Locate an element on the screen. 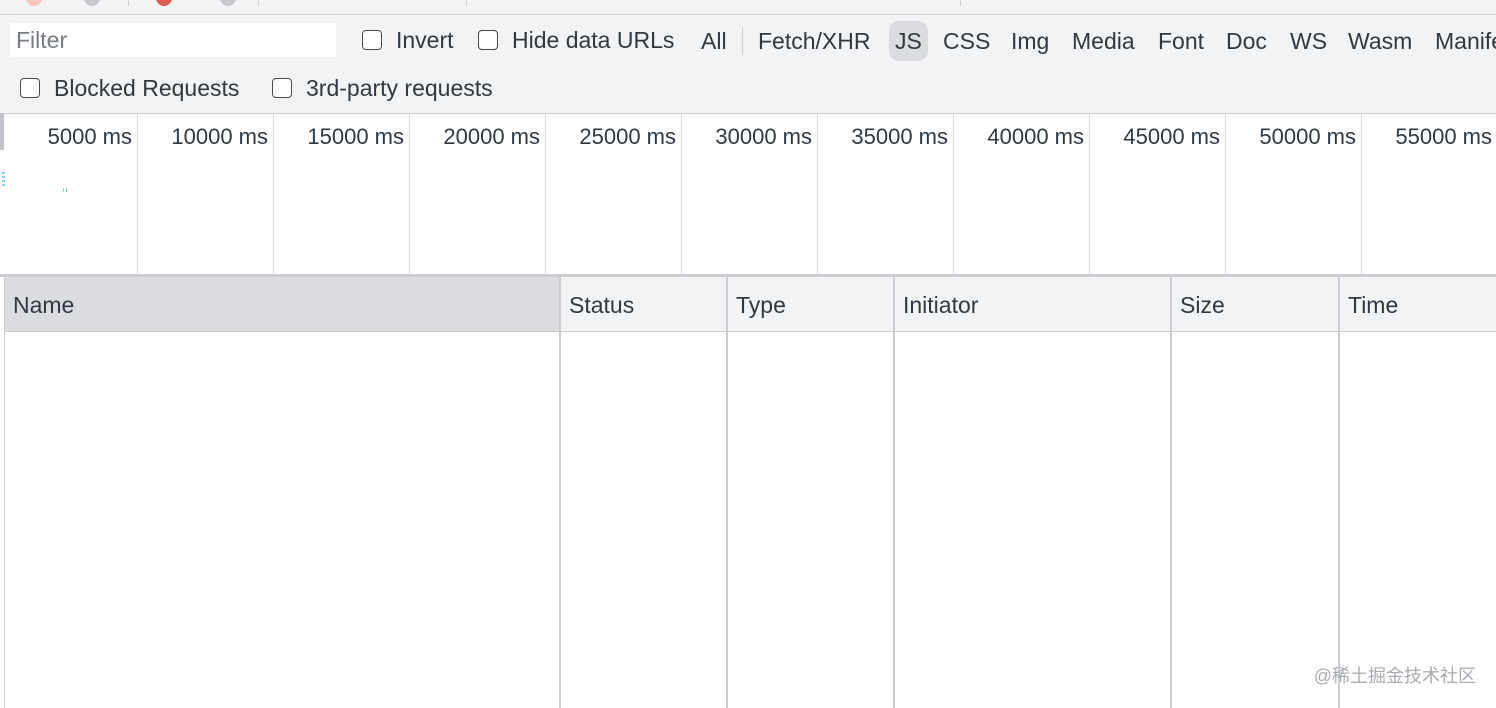 This screenshot has height=708, width=1496. column-header-name: Name is located at coordinates (282, 304).